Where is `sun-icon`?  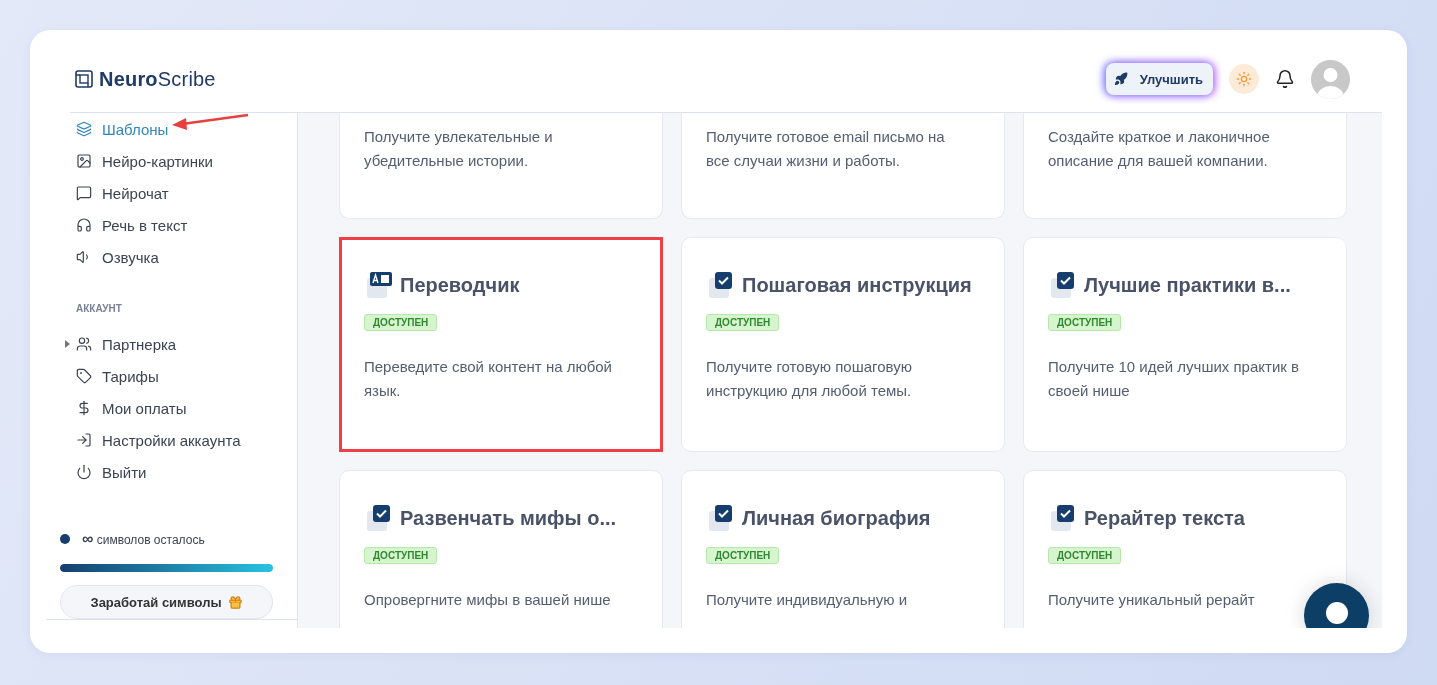 sun-icon is located at coordinates (1244, 79).